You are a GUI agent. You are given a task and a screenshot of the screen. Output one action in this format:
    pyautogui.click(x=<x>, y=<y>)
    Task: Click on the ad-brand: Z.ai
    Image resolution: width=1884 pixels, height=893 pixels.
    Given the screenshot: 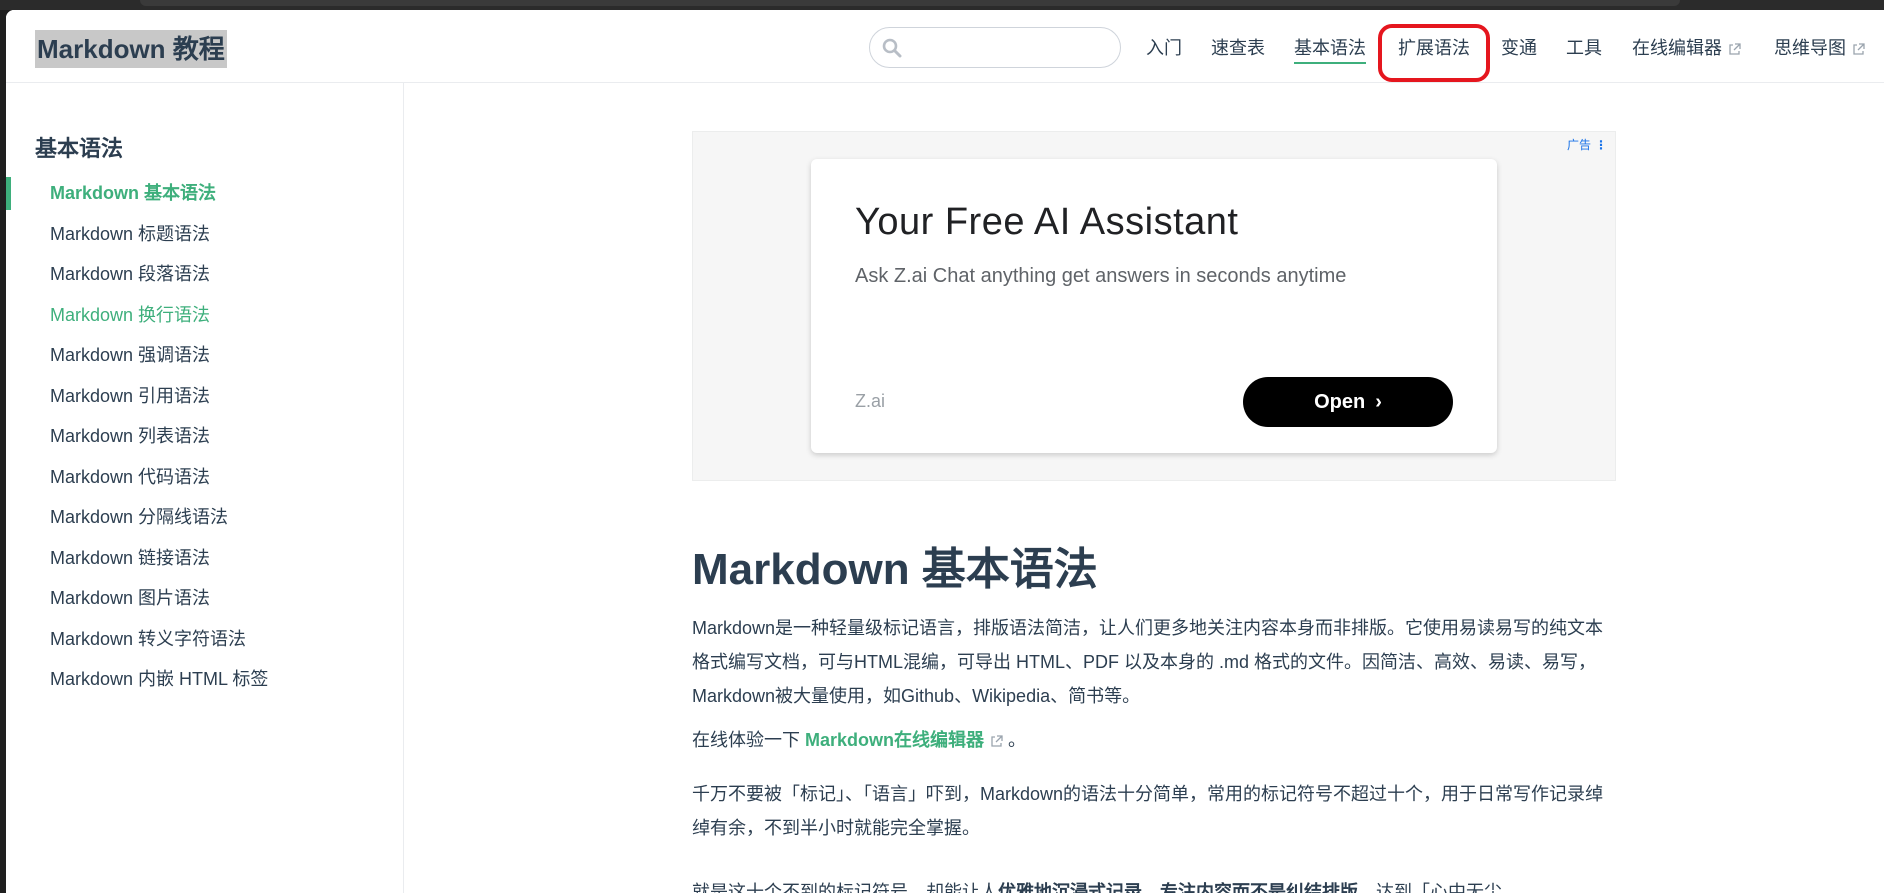 What is the action you would take?
    pyautogui.click(x=870, y=401)
    